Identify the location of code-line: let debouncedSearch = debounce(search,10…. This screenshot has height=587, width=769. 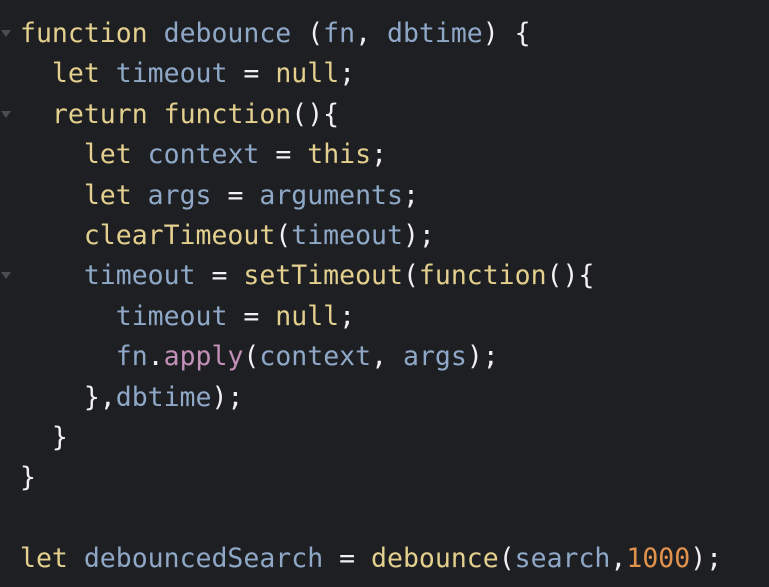
(394, 559).